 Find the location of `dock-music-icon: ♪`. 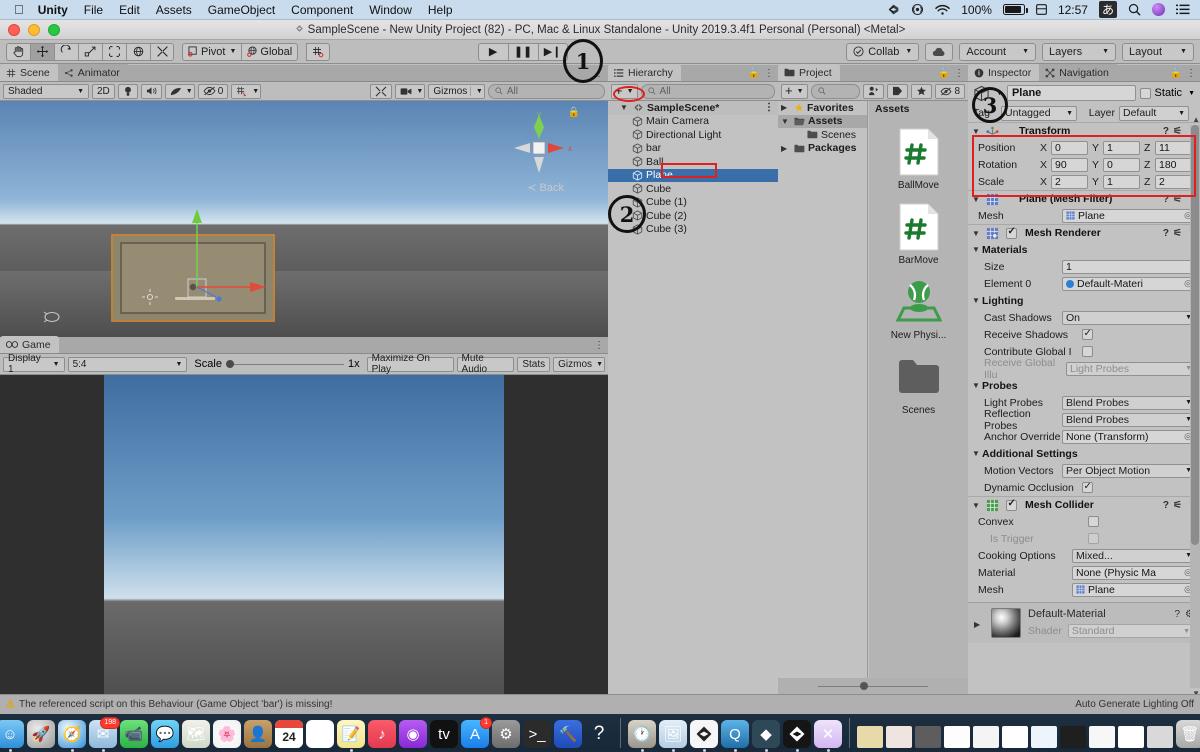

dock-music-icon: ♪ is located at coordinates (382, 734).